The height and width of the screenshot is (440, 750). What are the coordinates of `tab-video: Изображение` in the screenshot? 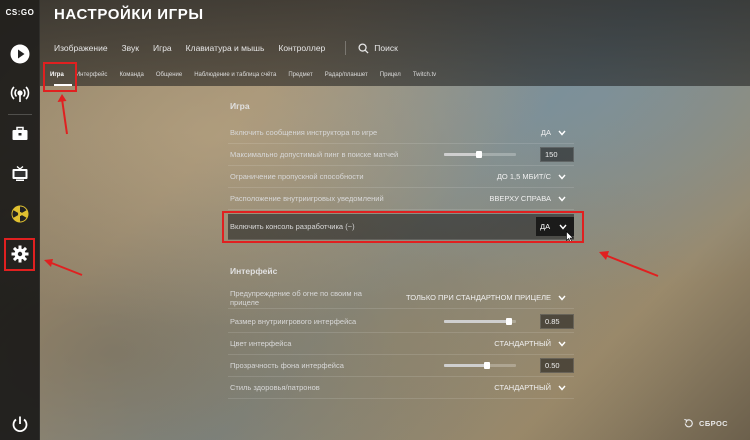 It's located at (81, 48).